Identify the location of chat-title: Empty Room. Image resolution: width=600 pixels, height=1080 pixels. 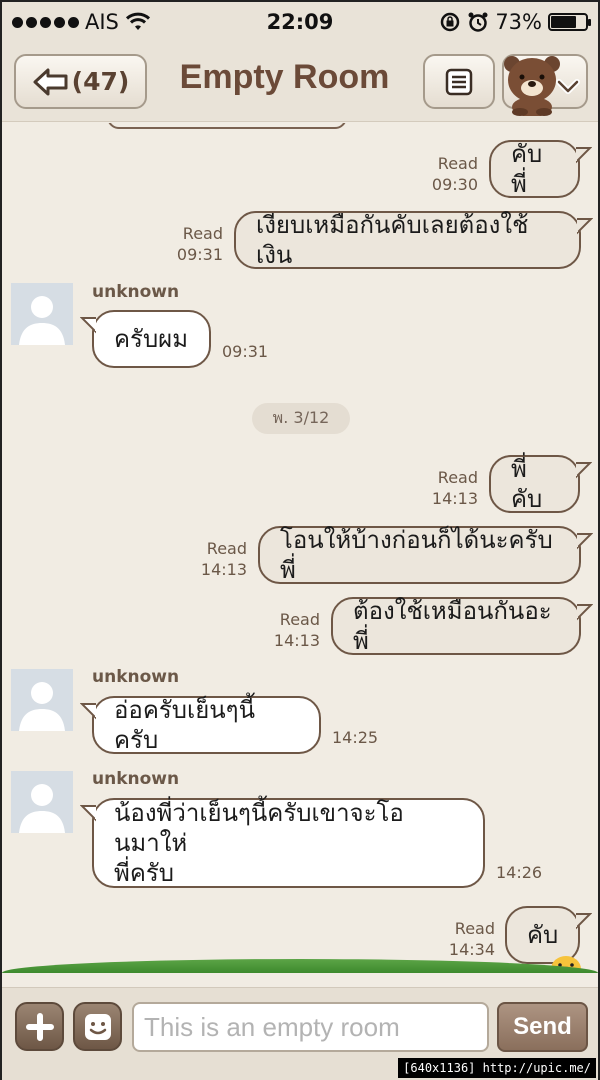
(284, 77).